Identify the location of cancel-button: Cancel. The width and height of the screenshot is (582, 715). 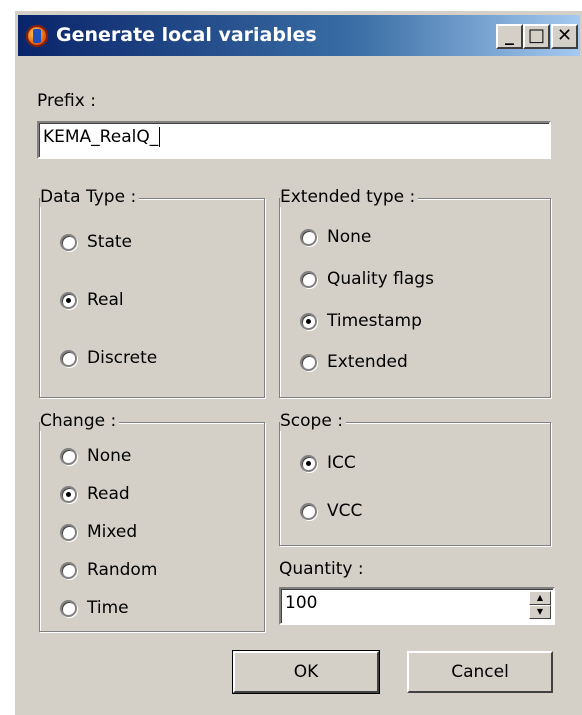
(480, 672).